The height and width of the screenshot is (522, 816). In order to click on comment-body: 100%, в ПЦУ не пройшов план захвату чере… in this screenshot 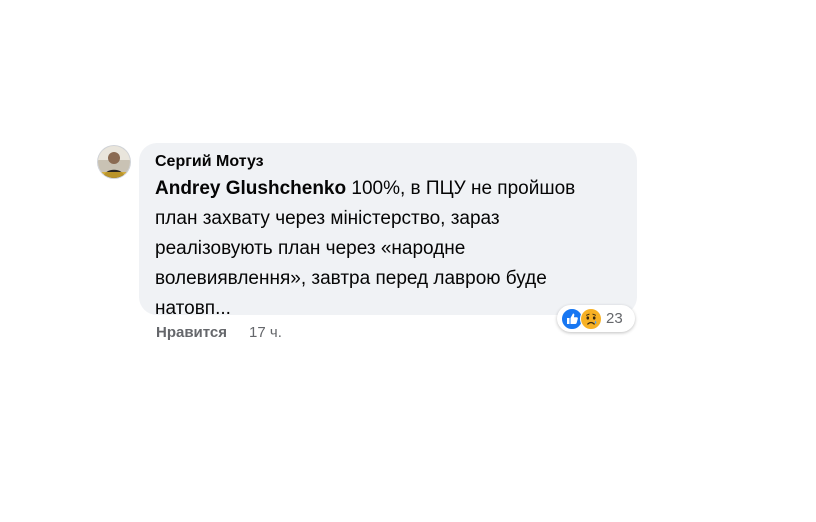, I will do `click(365, 248)`.